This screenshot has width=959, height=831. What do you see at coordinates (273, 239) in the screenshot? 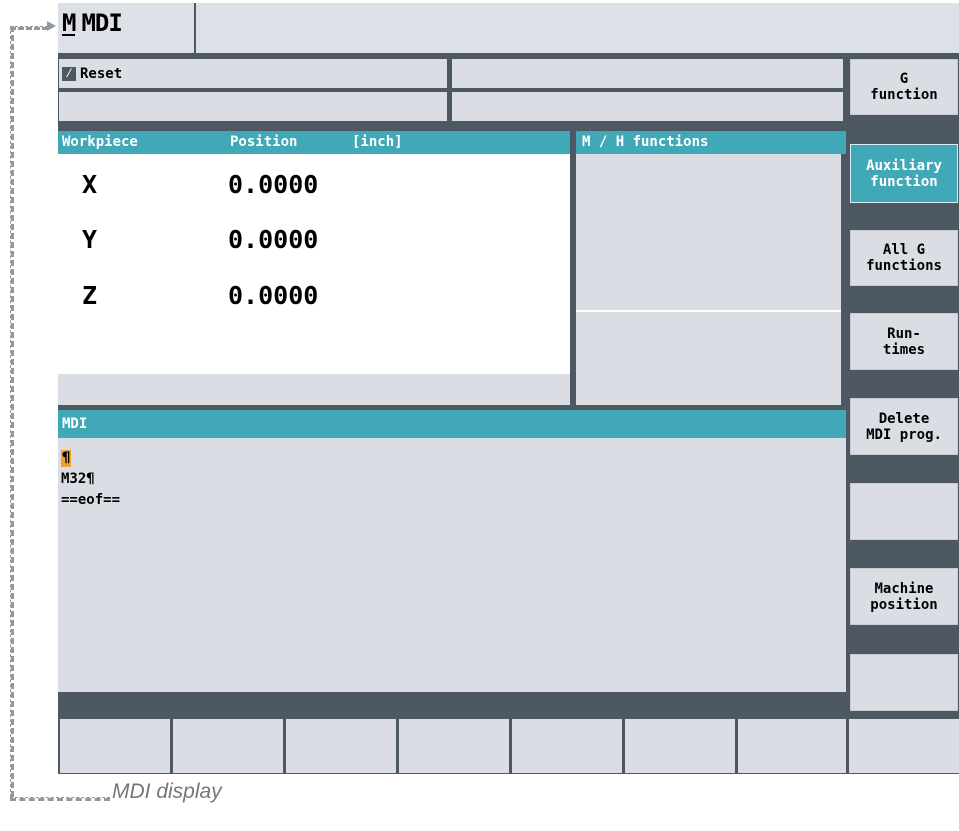
I see `axis-y-value: 0.0000` at bounding box center [273, 239].